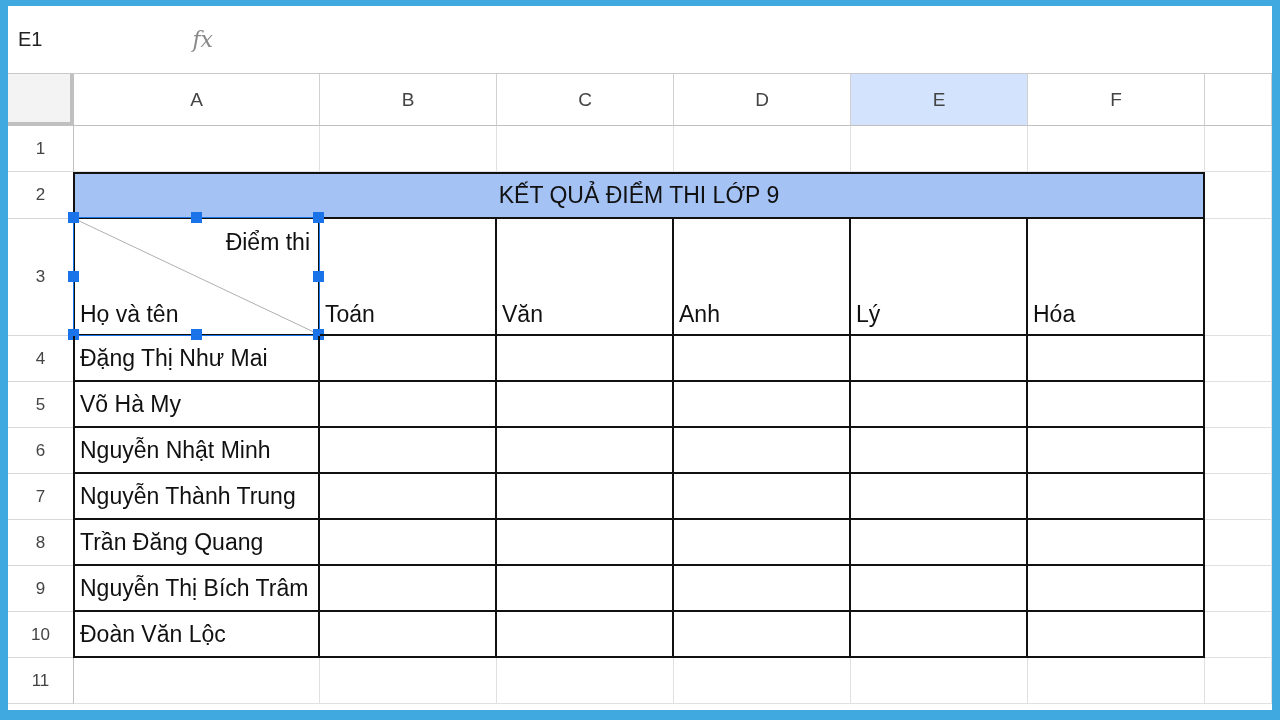 Image resolution: width=1280 pixels, height=720 pixels. Describe the element at coordinates (41, 405) in the screenshot. I see `row-header: 5` at that location.